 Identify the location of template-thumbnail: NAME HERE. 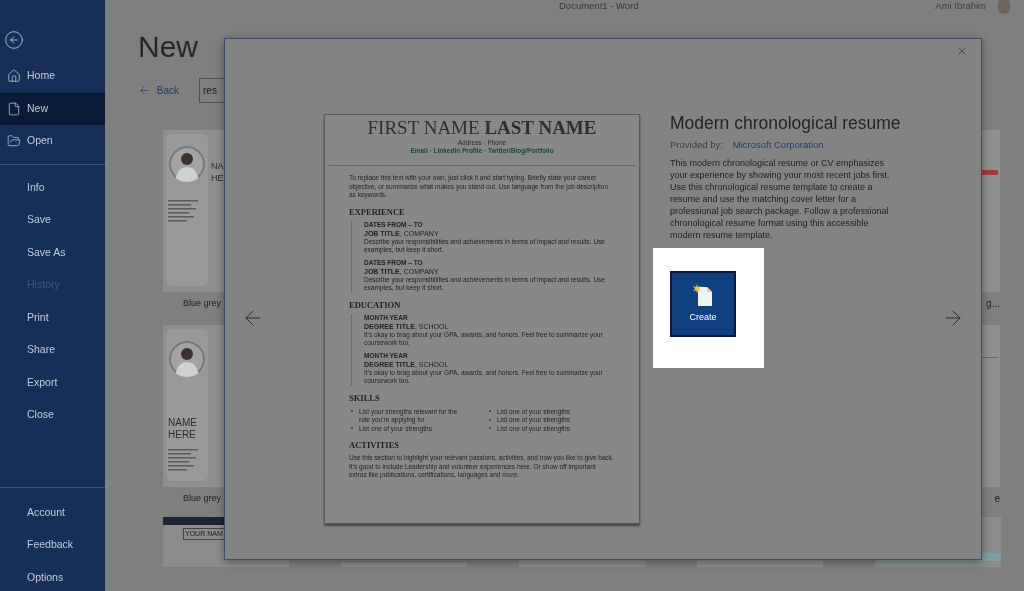
(193, 406).